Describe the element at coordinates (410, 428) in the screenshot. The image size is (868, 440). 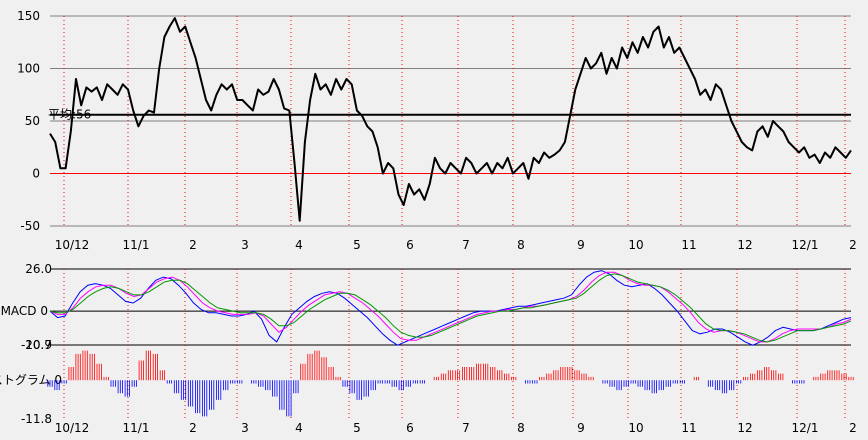
I see `histogram-x-tick-label-6: 6` at that location.